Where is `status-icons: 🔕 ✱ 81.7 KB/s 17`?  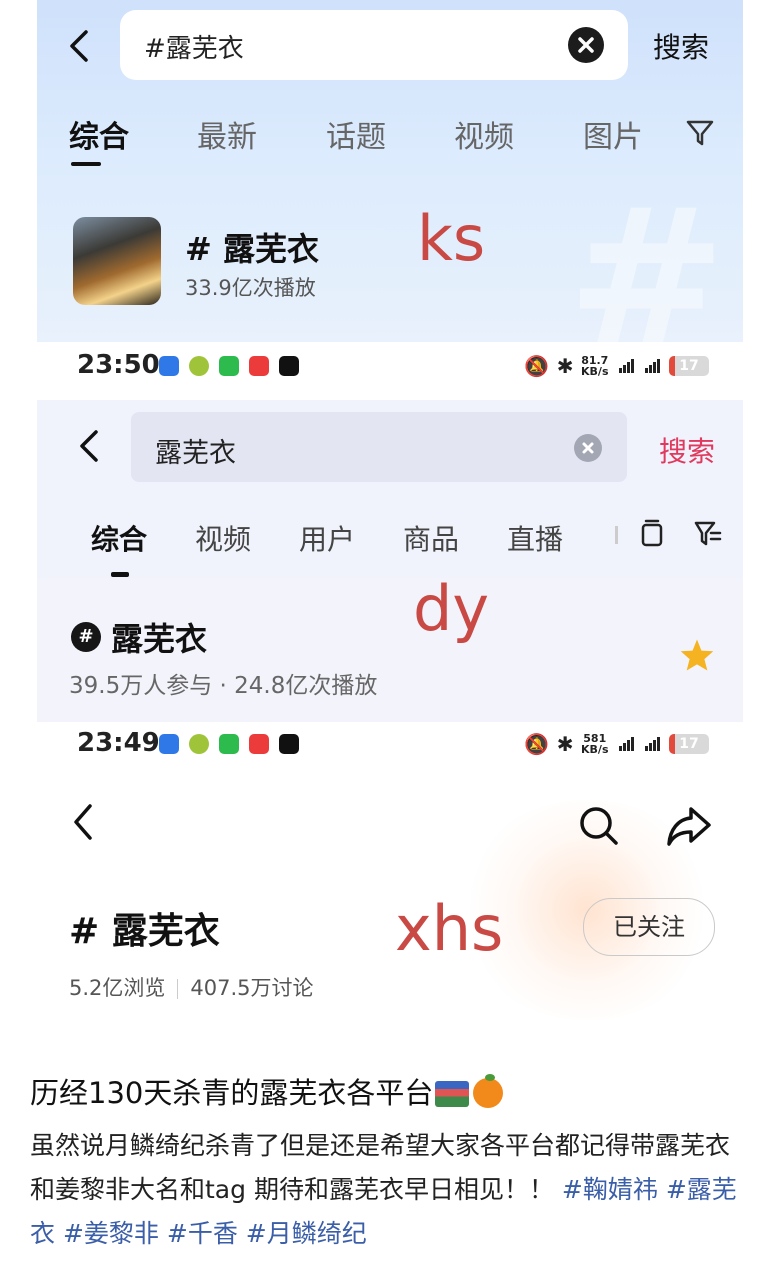 status-icons: 🔕 ✱ 81.7 KB/s 17 is located at coordinates (616, 366).